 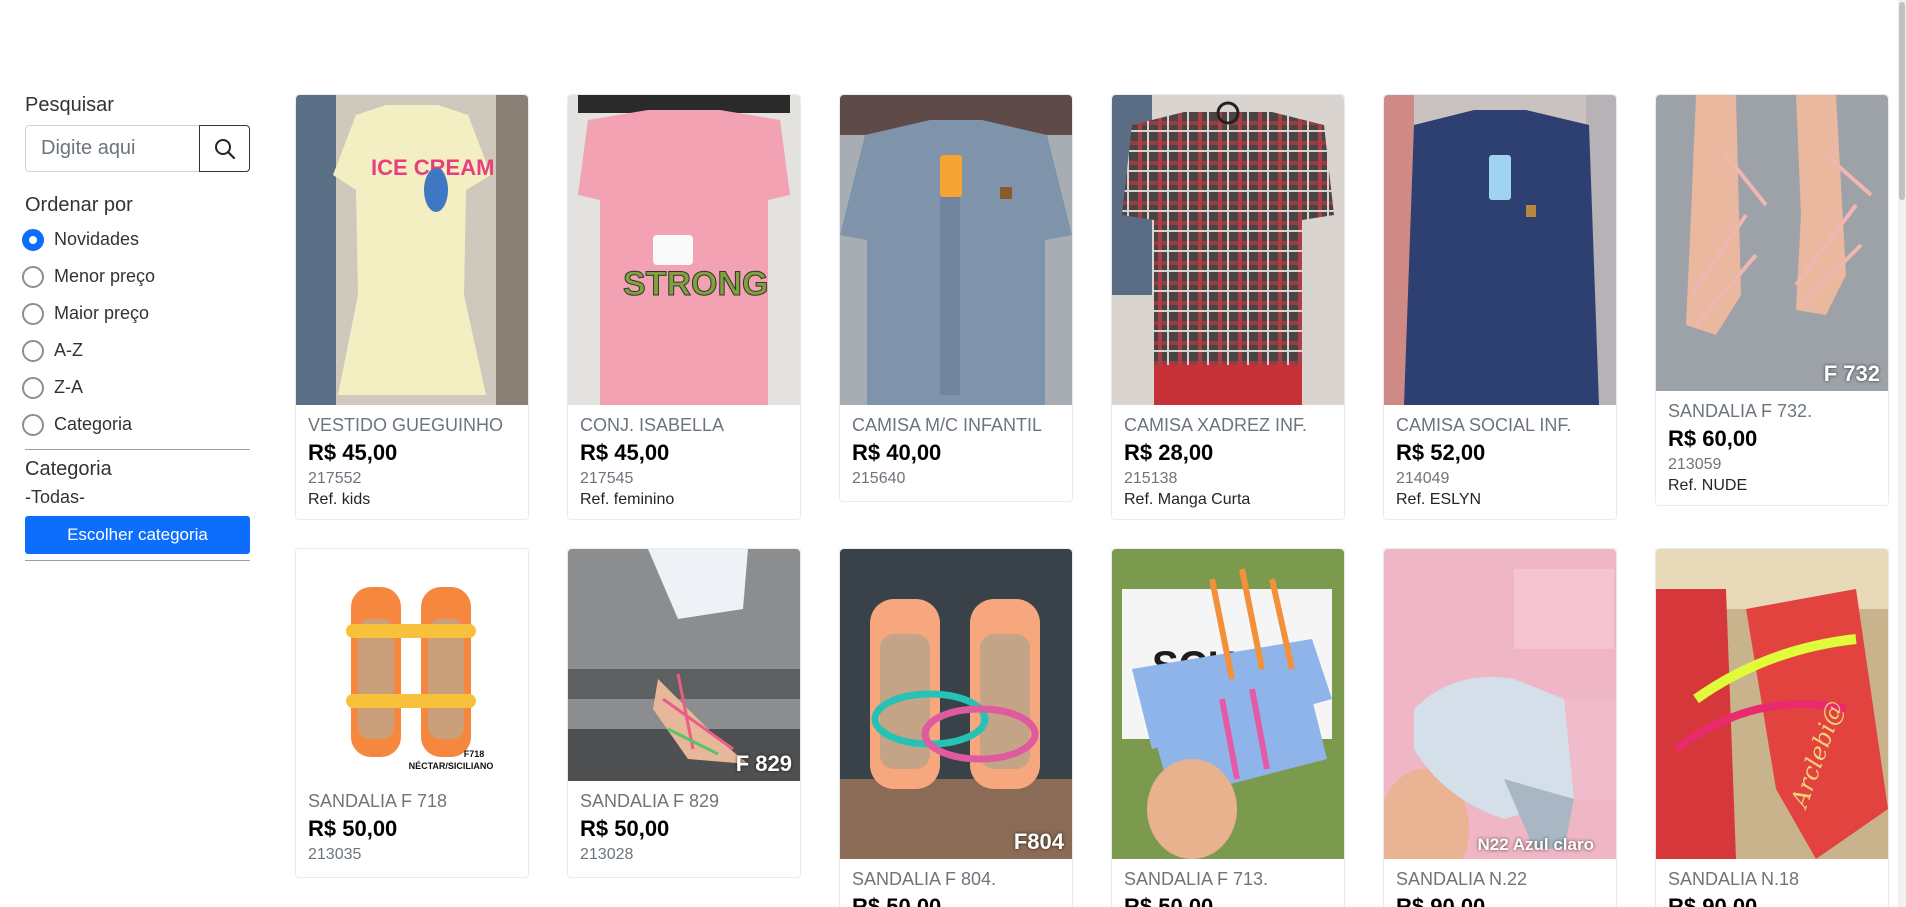 What do you see at coordinates (1500, 704) in the screenshot?
I see `product-image: N22 Azul claro` at bounding box center [1500, 704].